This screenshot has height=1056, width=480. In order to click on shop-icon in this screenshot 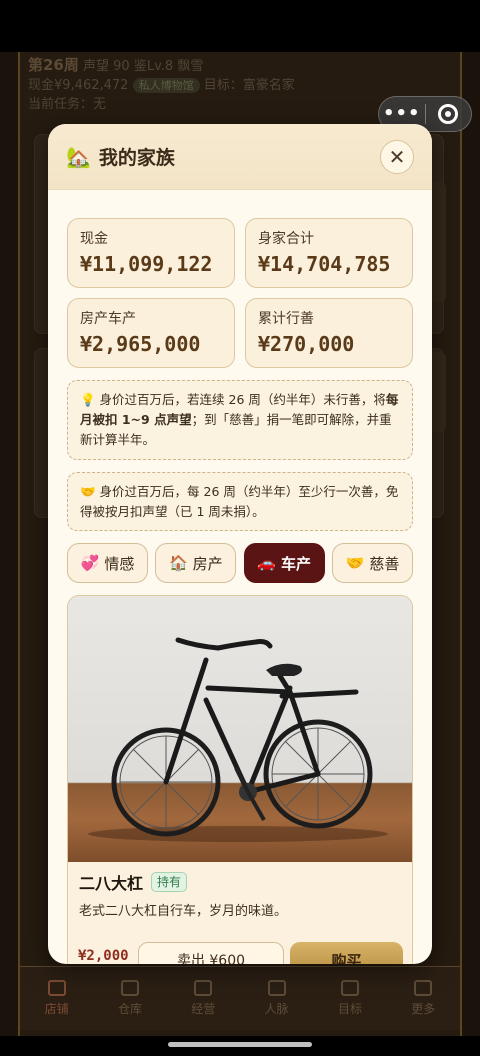, I will do `click(56, 988)`.